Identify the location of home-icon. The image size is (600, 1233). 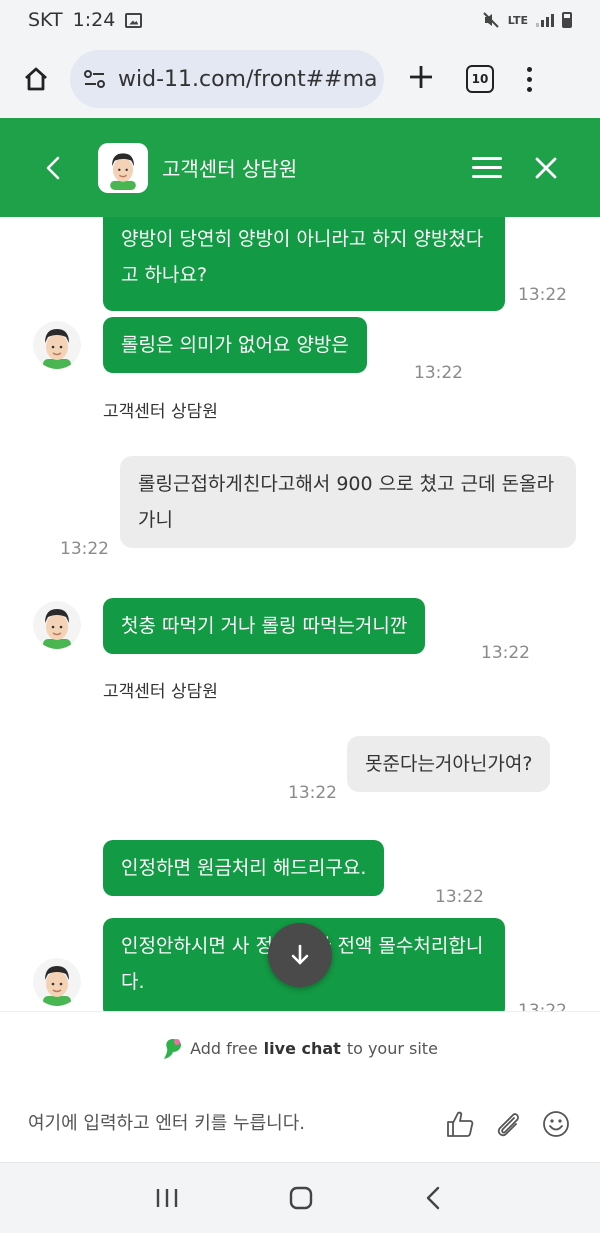
(36, 79).